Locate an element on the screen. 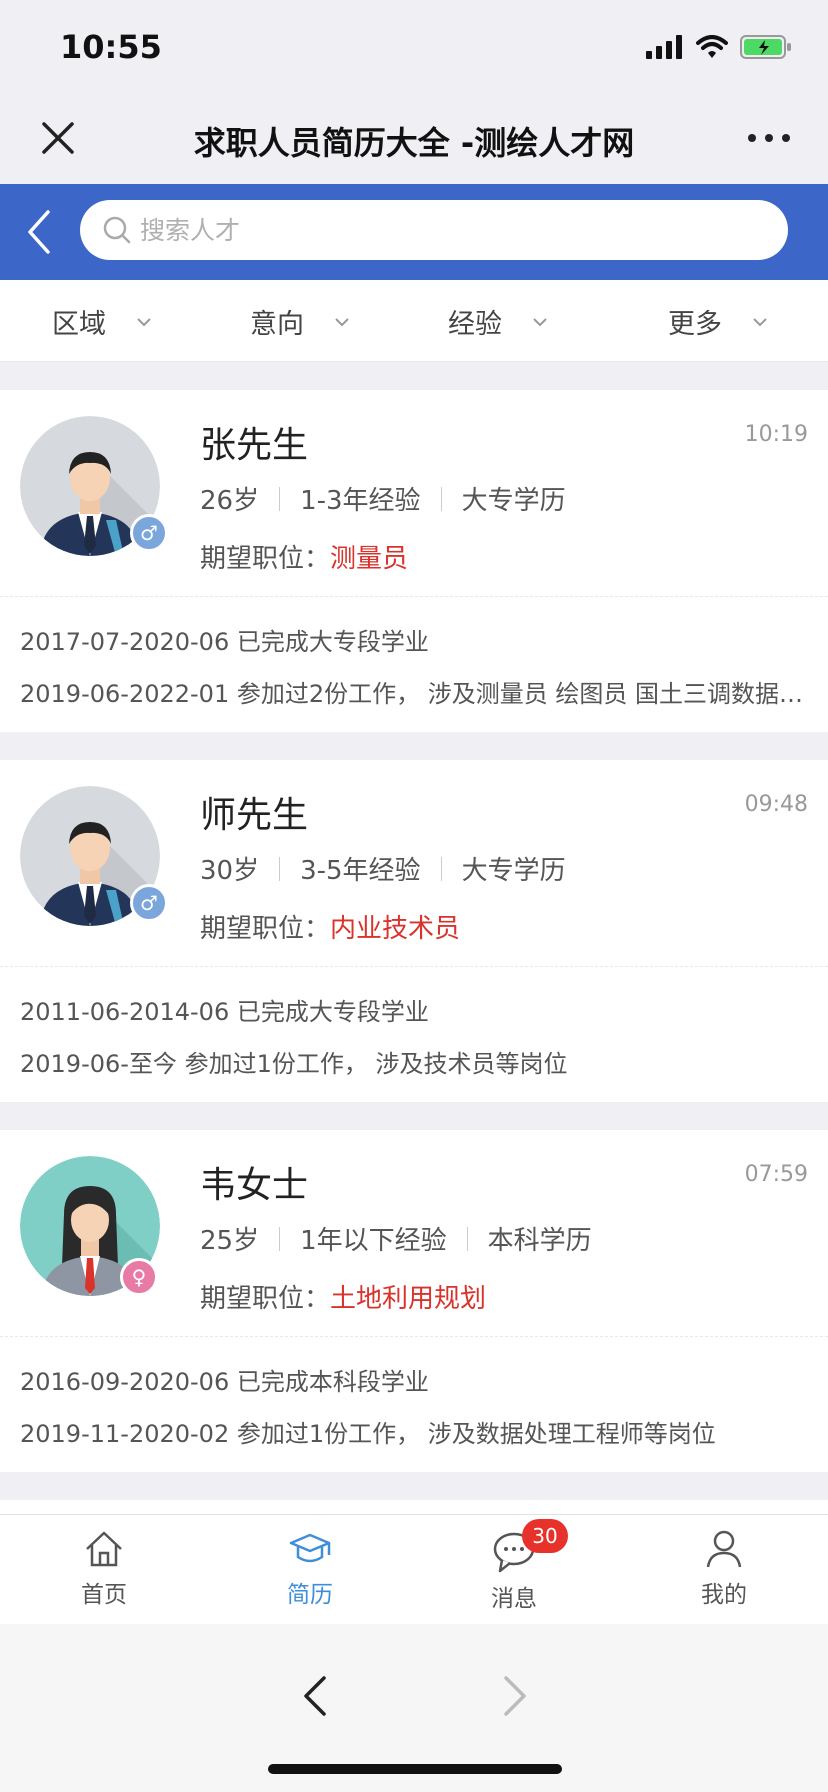 The height and width of the screenshot is (1792, 828). candidate-name: 韦女士 is located at coordinates (254, 1185).